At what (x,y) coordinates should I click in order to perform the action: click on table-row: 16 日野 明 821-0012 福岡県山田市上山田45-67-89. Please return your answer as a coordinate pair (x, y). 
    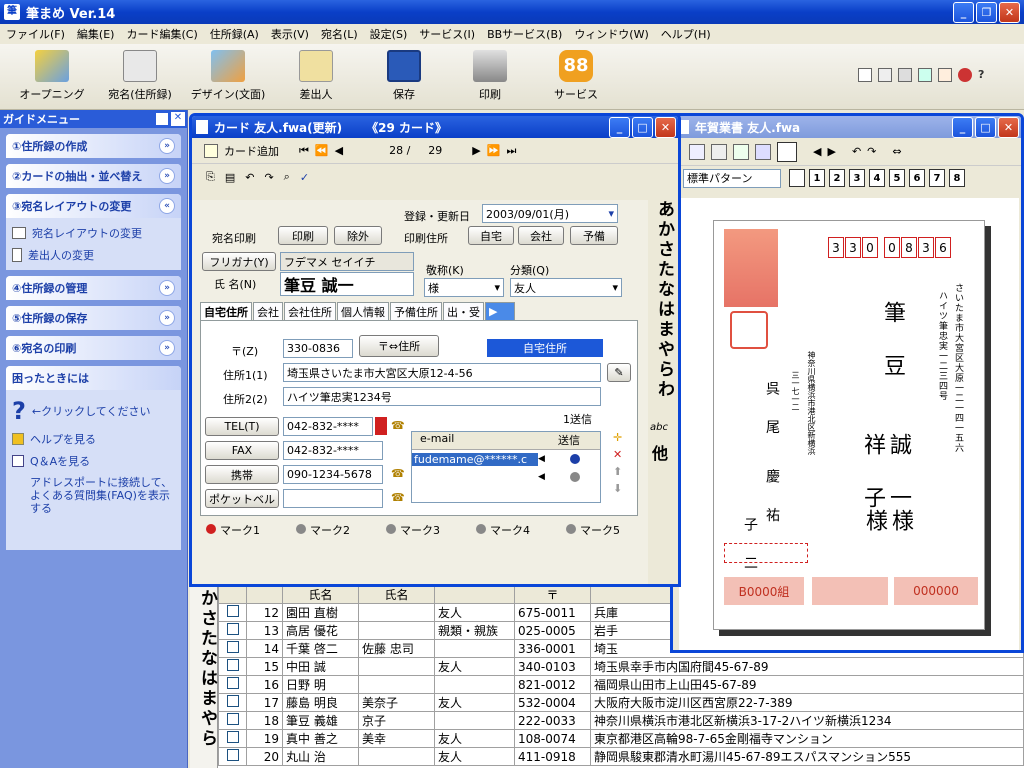
    Looking at the image, I should click on (621, 684).